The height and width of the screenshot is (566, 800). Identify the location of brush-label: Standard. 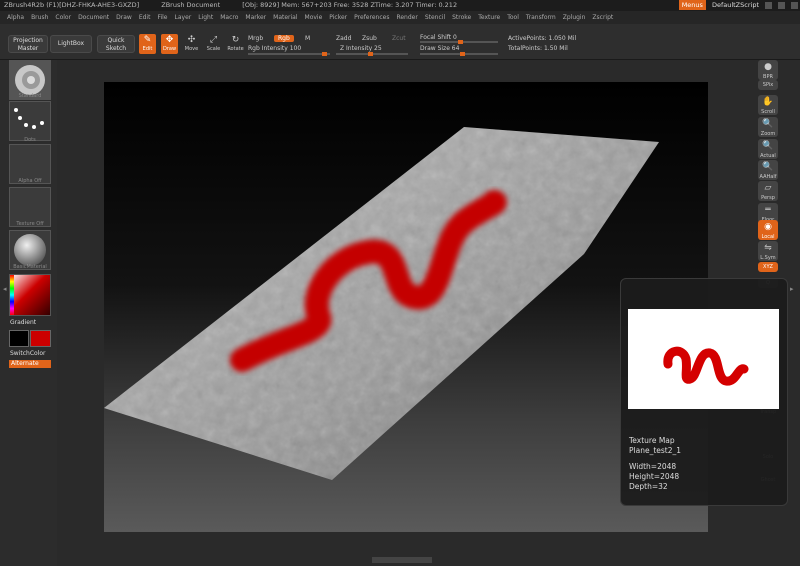
(30, 96).